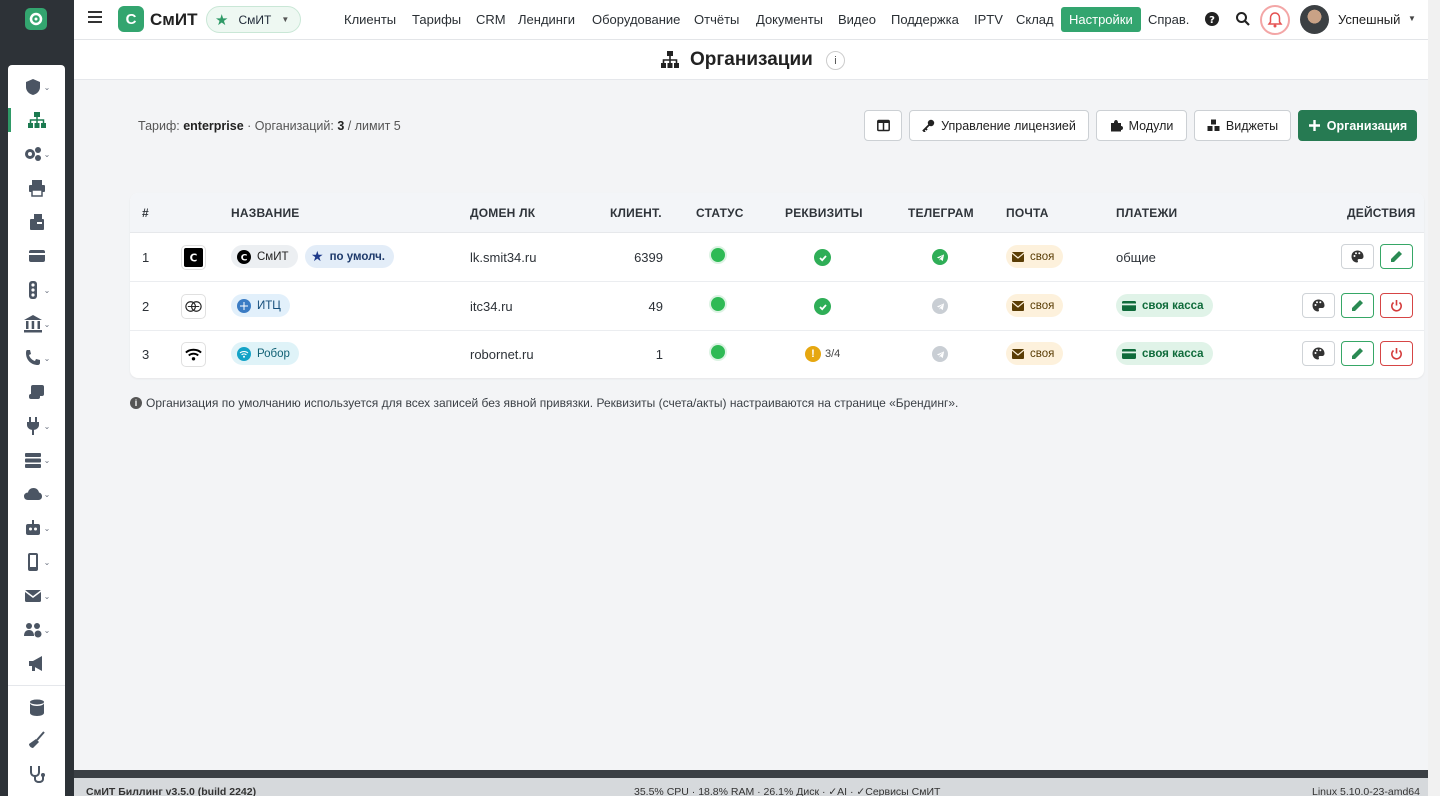 This screenshot has width=1440, height=796. Describe the element at coordinates (264, 256) in the screenshot. I see `org-name-pill: С СмИТ` at that location.